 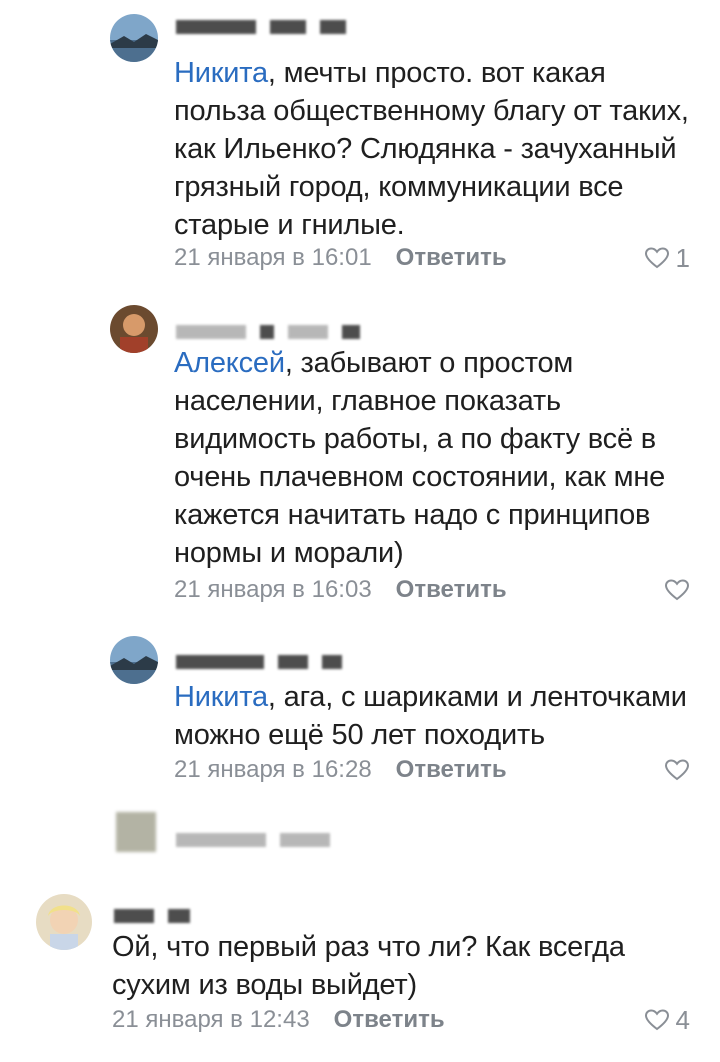 I want to click on comment-meta: 21 января в 12:43 Ответить, so click(x=278, y=1020).